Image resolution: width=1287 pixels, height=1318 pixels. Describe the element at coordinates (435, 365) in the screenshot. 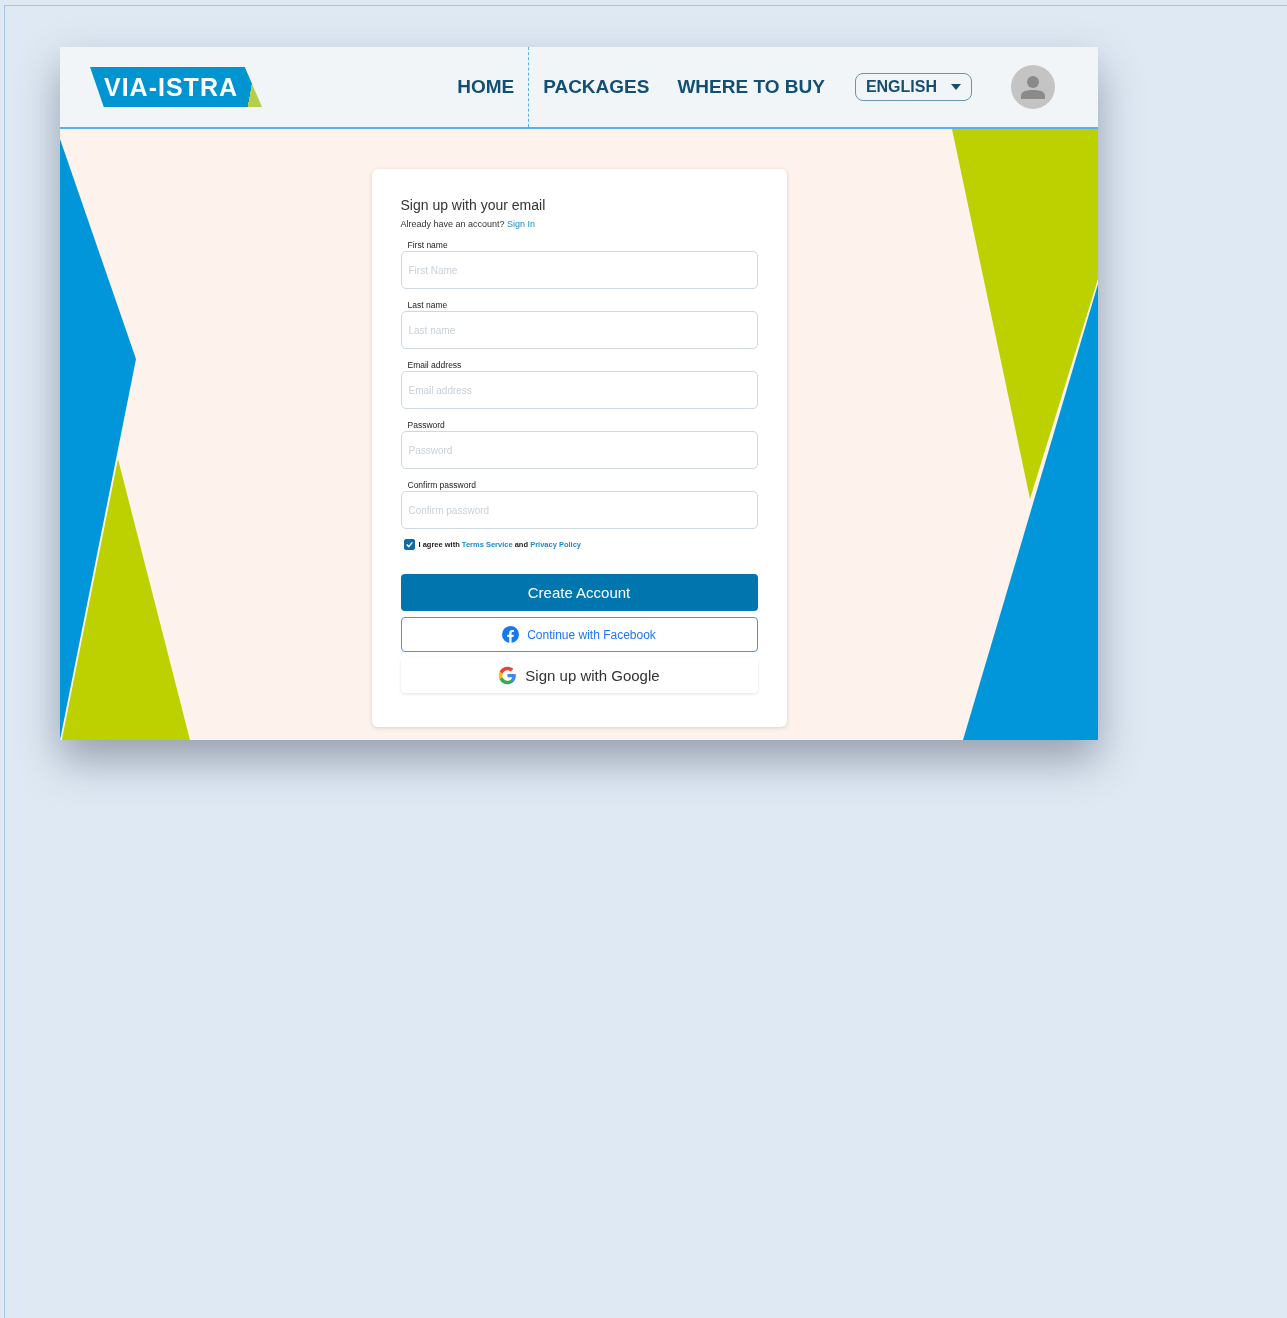

I see `field-label: Email address` at that location.